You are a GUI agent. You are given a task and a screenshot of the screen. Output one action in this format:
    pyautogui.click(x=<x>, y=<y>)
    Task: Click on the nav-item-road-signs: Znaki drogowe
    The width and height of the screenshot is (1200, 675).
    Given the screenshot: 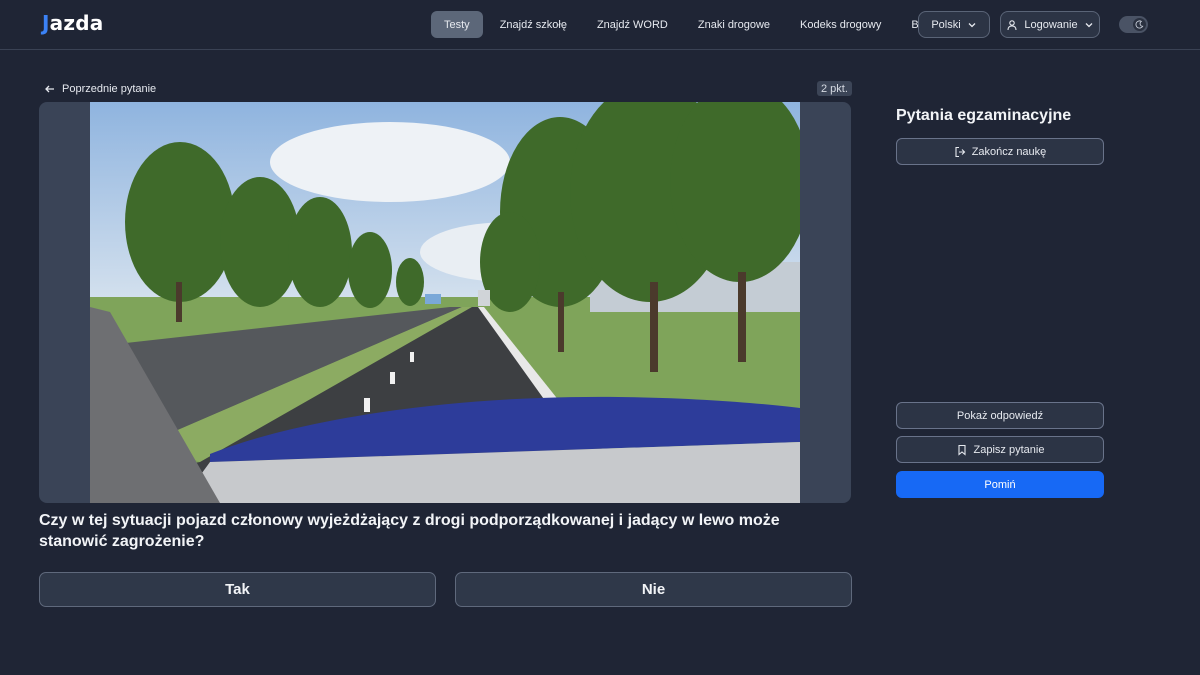 What is the action you would take?
    pyautogui.click(x=734, y=24)
    